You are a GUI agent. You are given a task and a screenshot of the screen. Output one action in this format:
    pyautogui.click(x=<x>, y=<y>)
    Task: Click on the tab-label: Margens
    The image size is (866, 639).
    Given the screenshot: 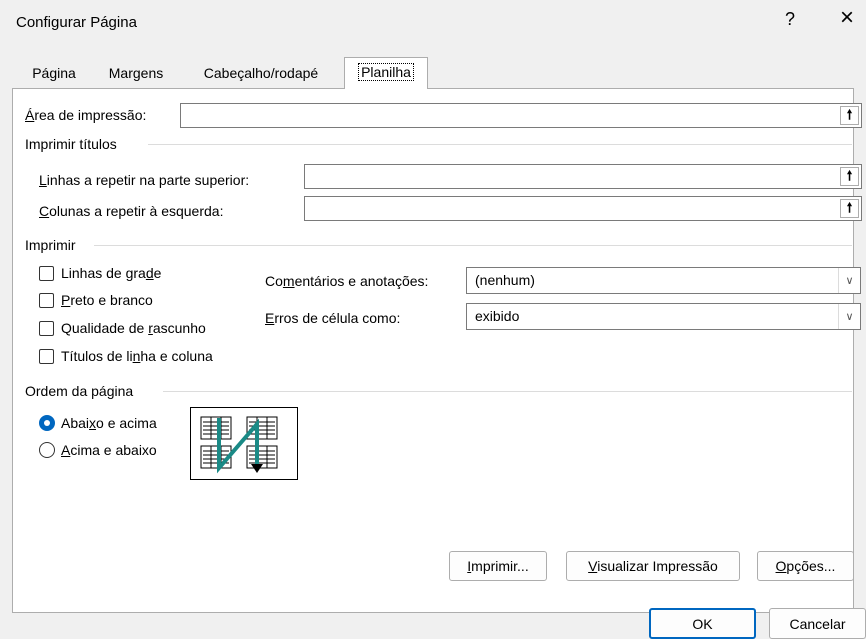 What is the action you would take?
    pyautogui.click(x=136, y=73)
    